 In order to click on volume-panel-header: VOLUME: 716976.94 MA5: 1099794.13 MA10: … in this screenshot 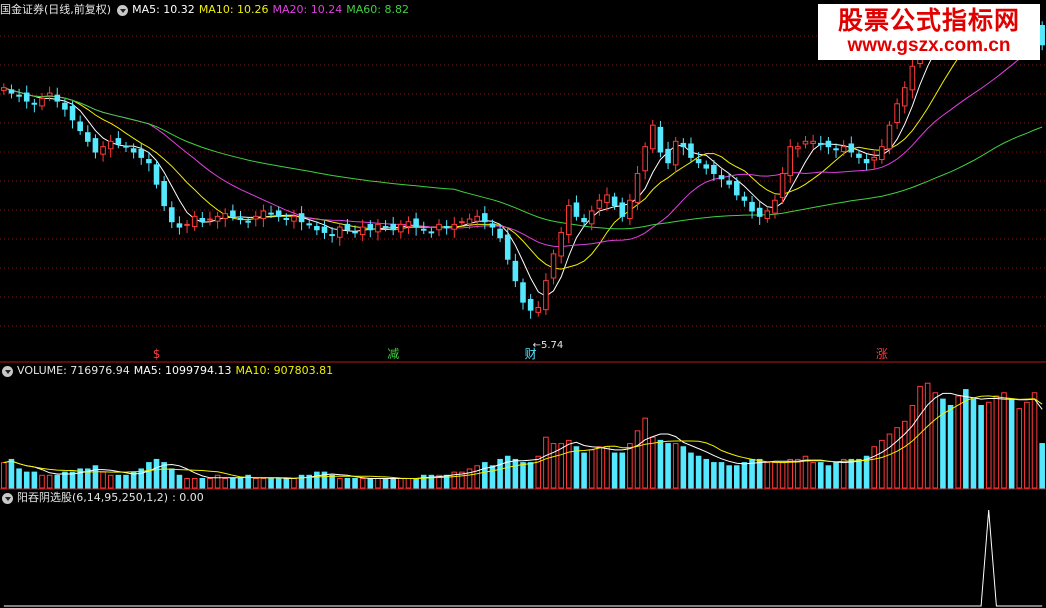, I will do `click(166, 371)`.